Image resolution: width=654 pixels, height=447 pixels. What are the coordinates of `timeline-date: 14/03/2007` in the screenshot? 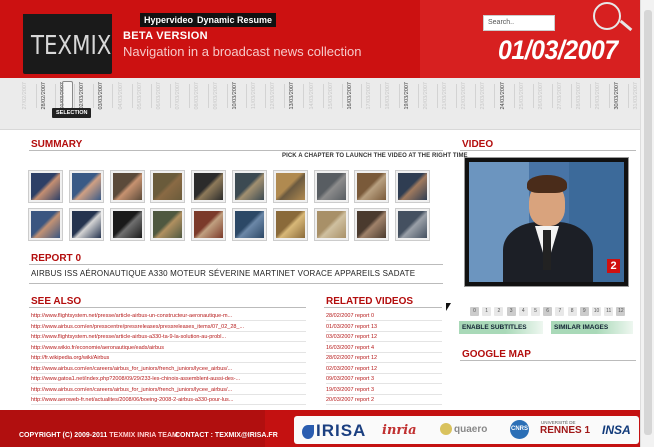 It's located at (315, 97).